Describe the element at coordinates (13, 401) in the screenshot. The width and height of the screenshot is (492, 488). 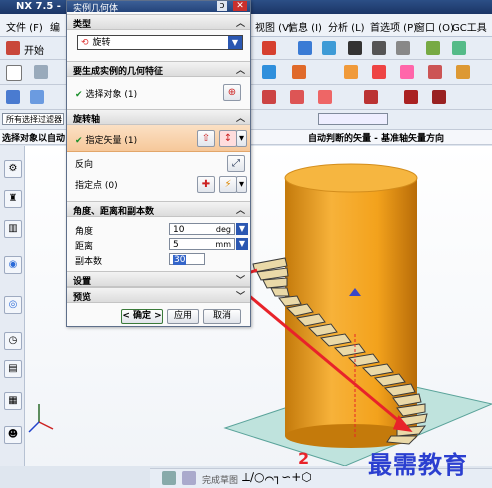
I see `palette-icon: ▦` at that location.